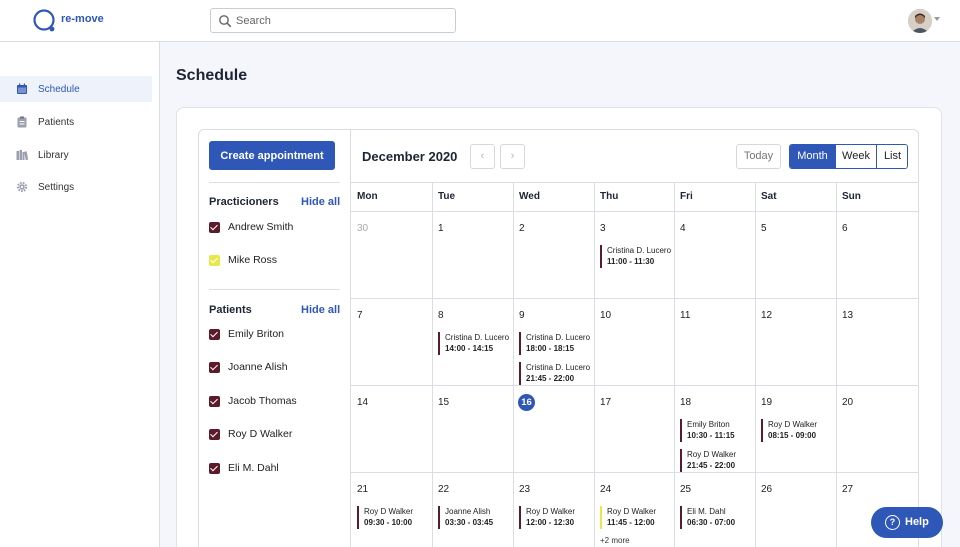 The width and height of the screenshot is (960, 547). What do you see at coordinates (847, 489) in the screenshot?
I see `day-number: 27` at bounding box center [847, 489].